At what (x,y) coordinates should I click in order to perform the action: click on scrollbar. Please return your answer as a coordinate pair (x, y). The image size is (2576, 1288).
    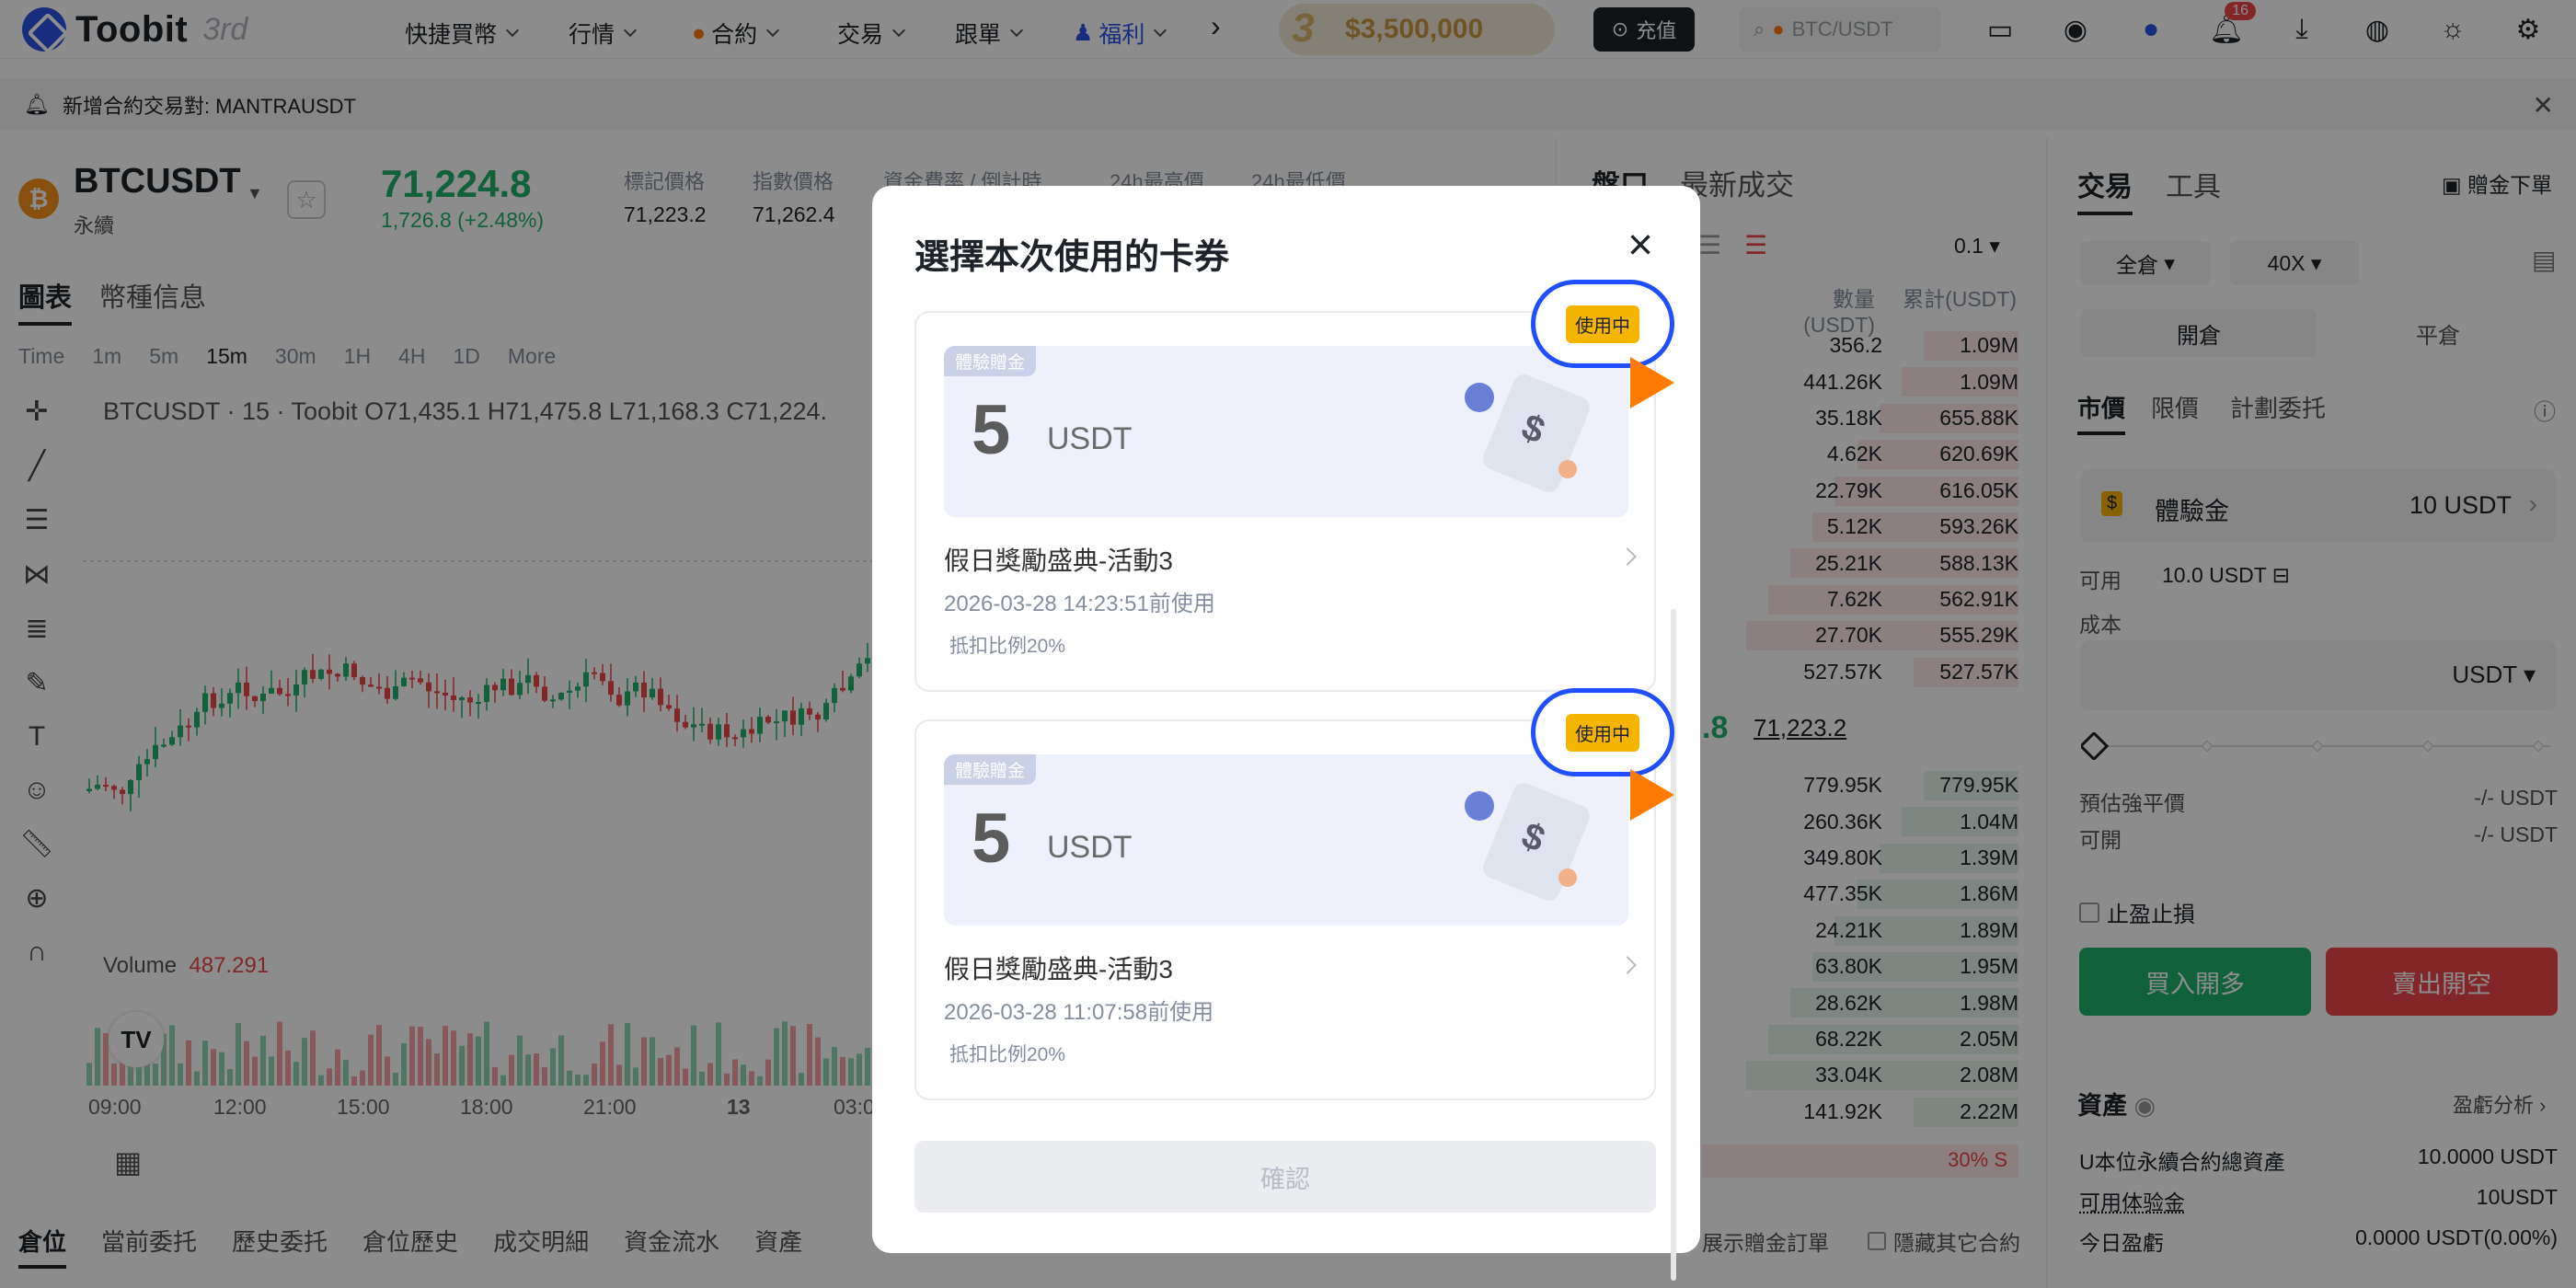
    Looking at the image, I should click on (1673, 945).